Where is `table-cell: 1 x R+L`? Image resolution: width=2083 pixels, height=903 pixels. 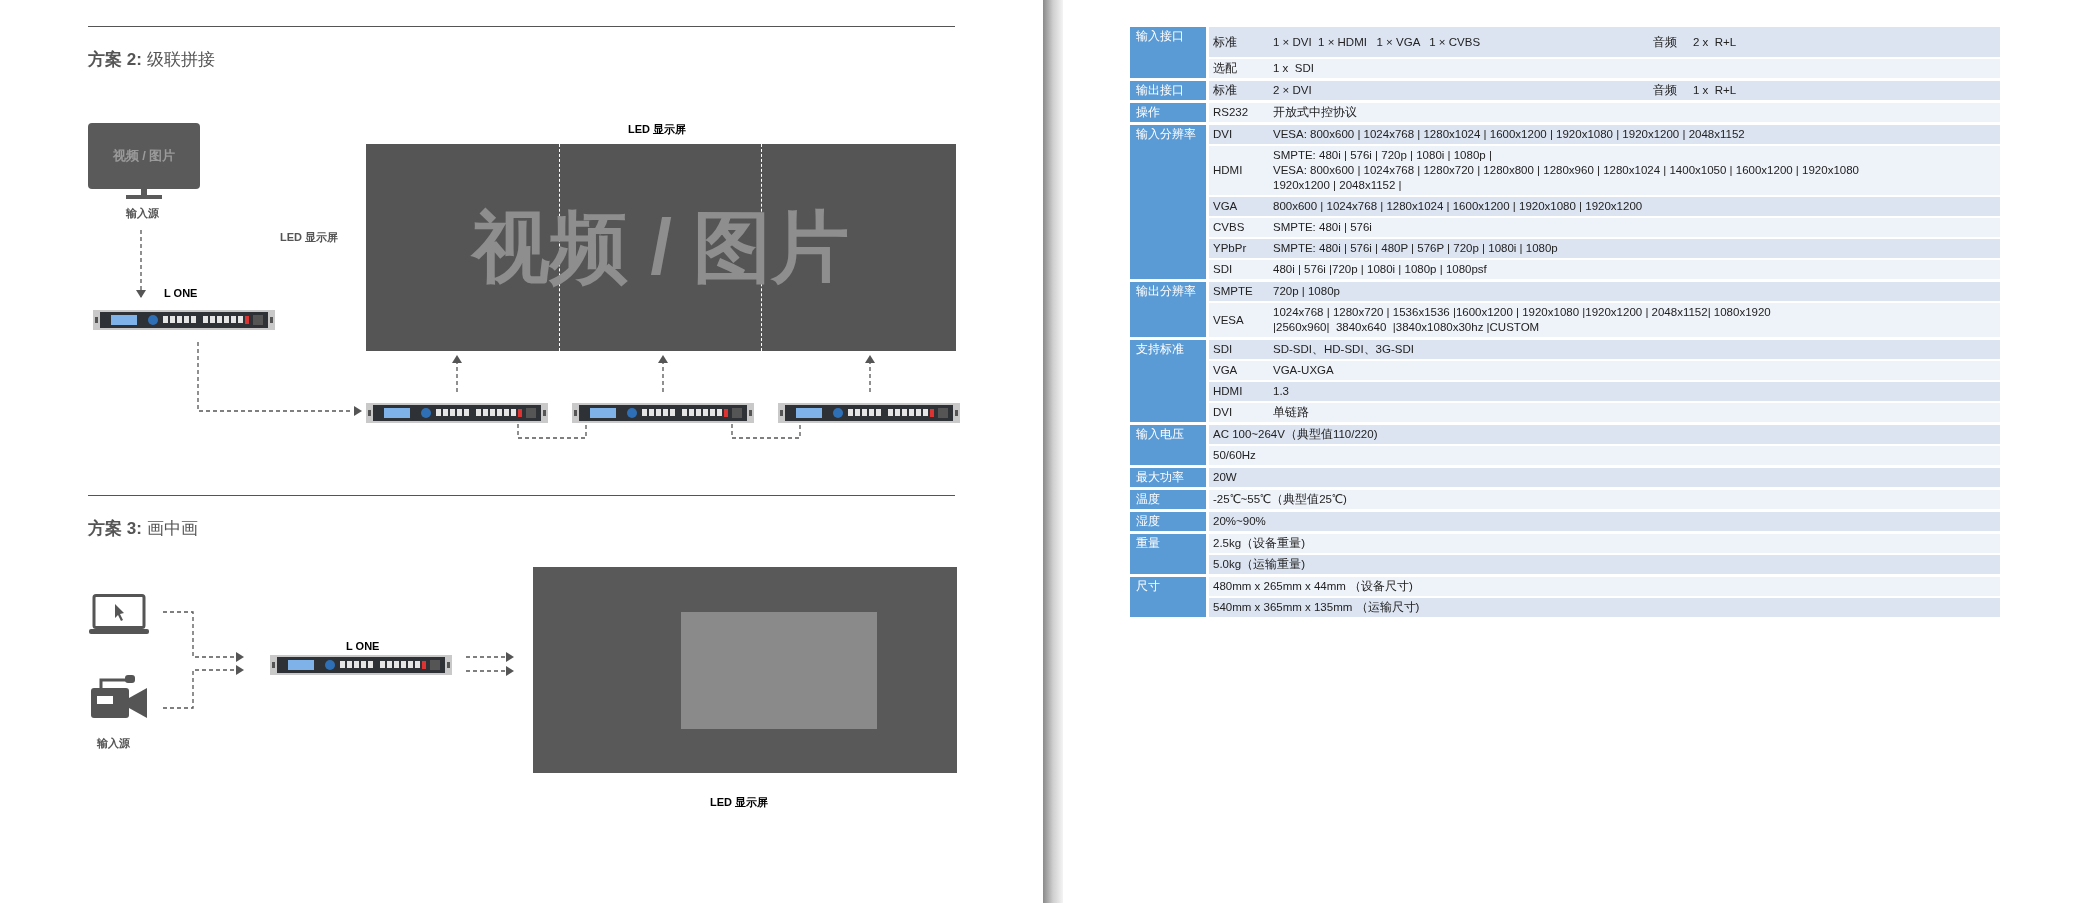 table-cell: 1 x R+L is located at coordinates (1715, 90).